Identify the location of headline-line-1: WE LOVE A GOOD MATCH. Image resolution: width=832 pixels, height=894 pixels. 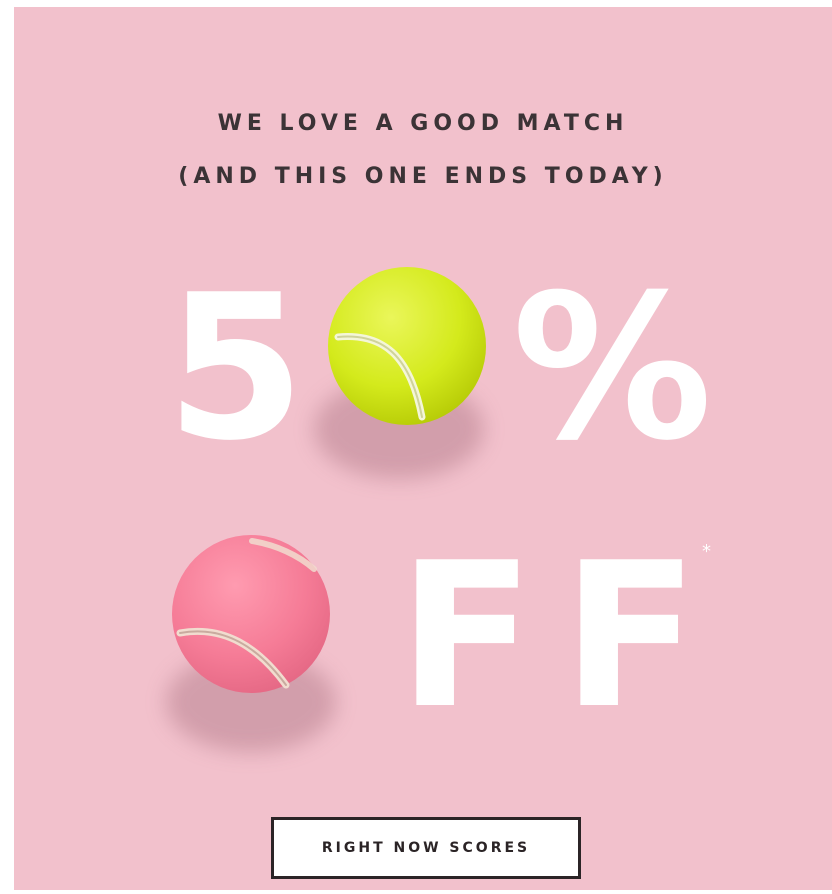
(423, 123).